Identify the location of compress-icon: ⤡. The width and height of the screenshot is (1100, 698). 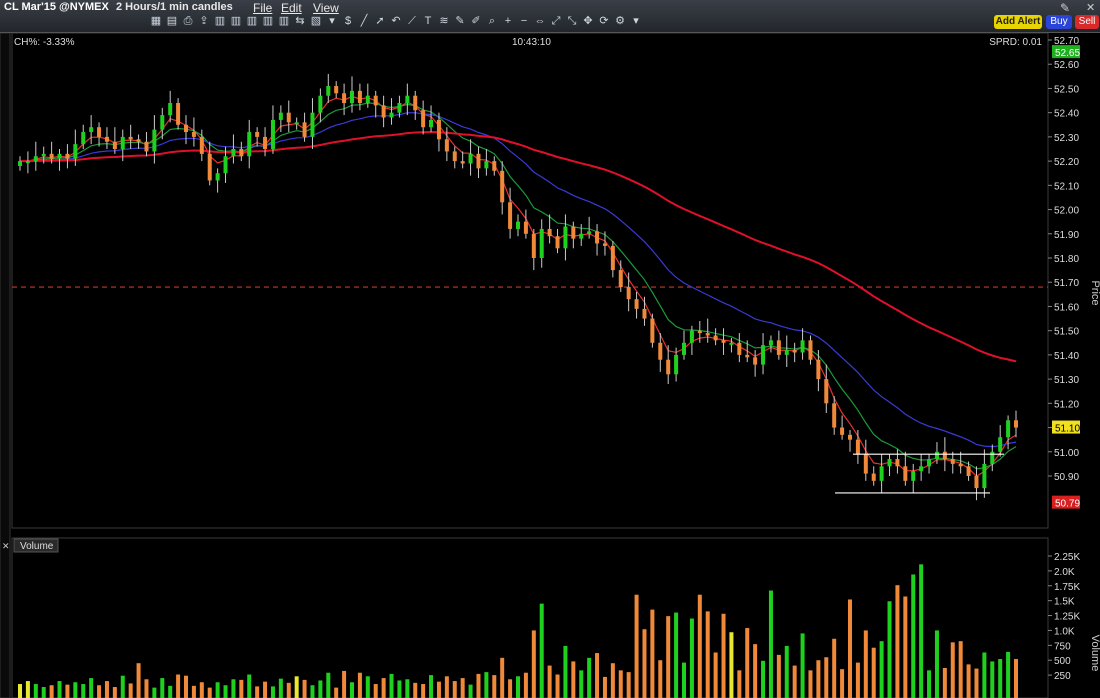
(572, 21).